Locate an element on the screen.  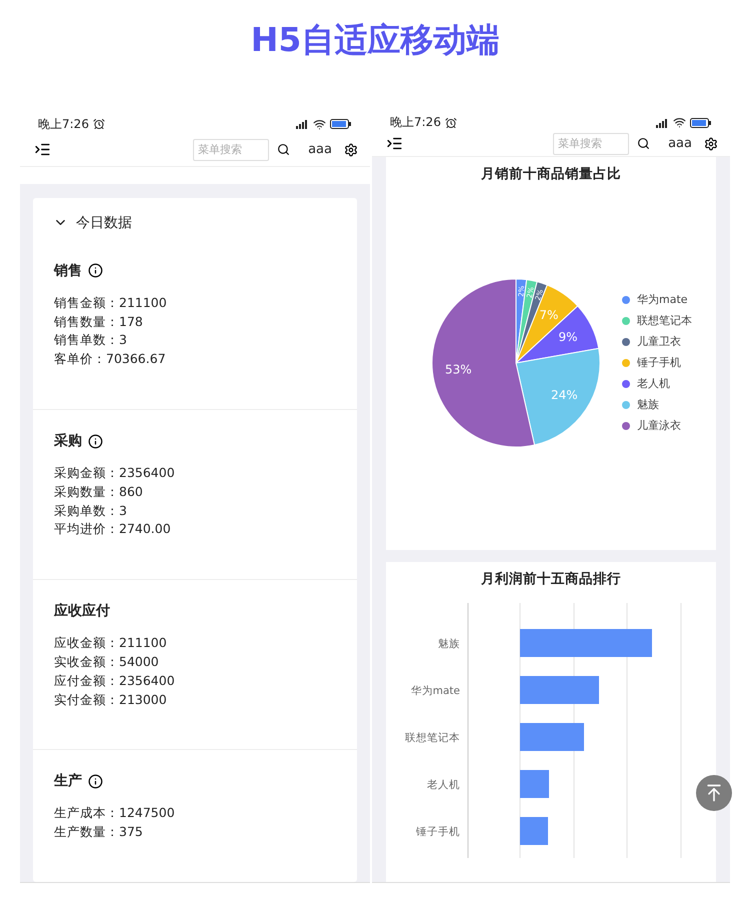
stat-line: 应收金额：211100 is located at coordinates (111, 643).